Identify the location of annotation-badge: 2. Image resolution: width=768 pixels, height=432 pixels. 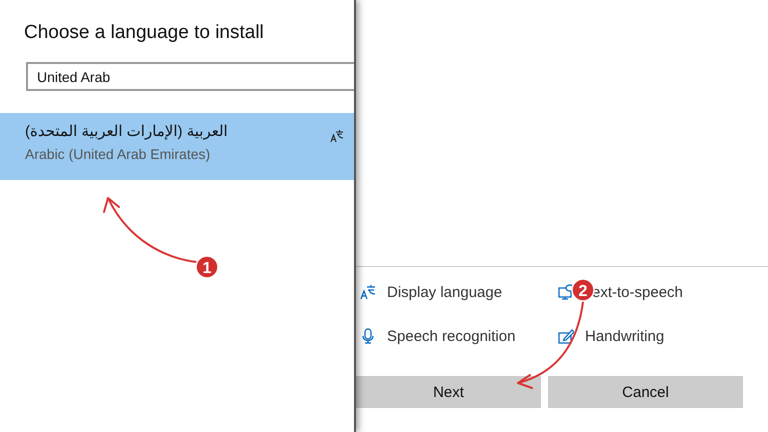
(583, 290).